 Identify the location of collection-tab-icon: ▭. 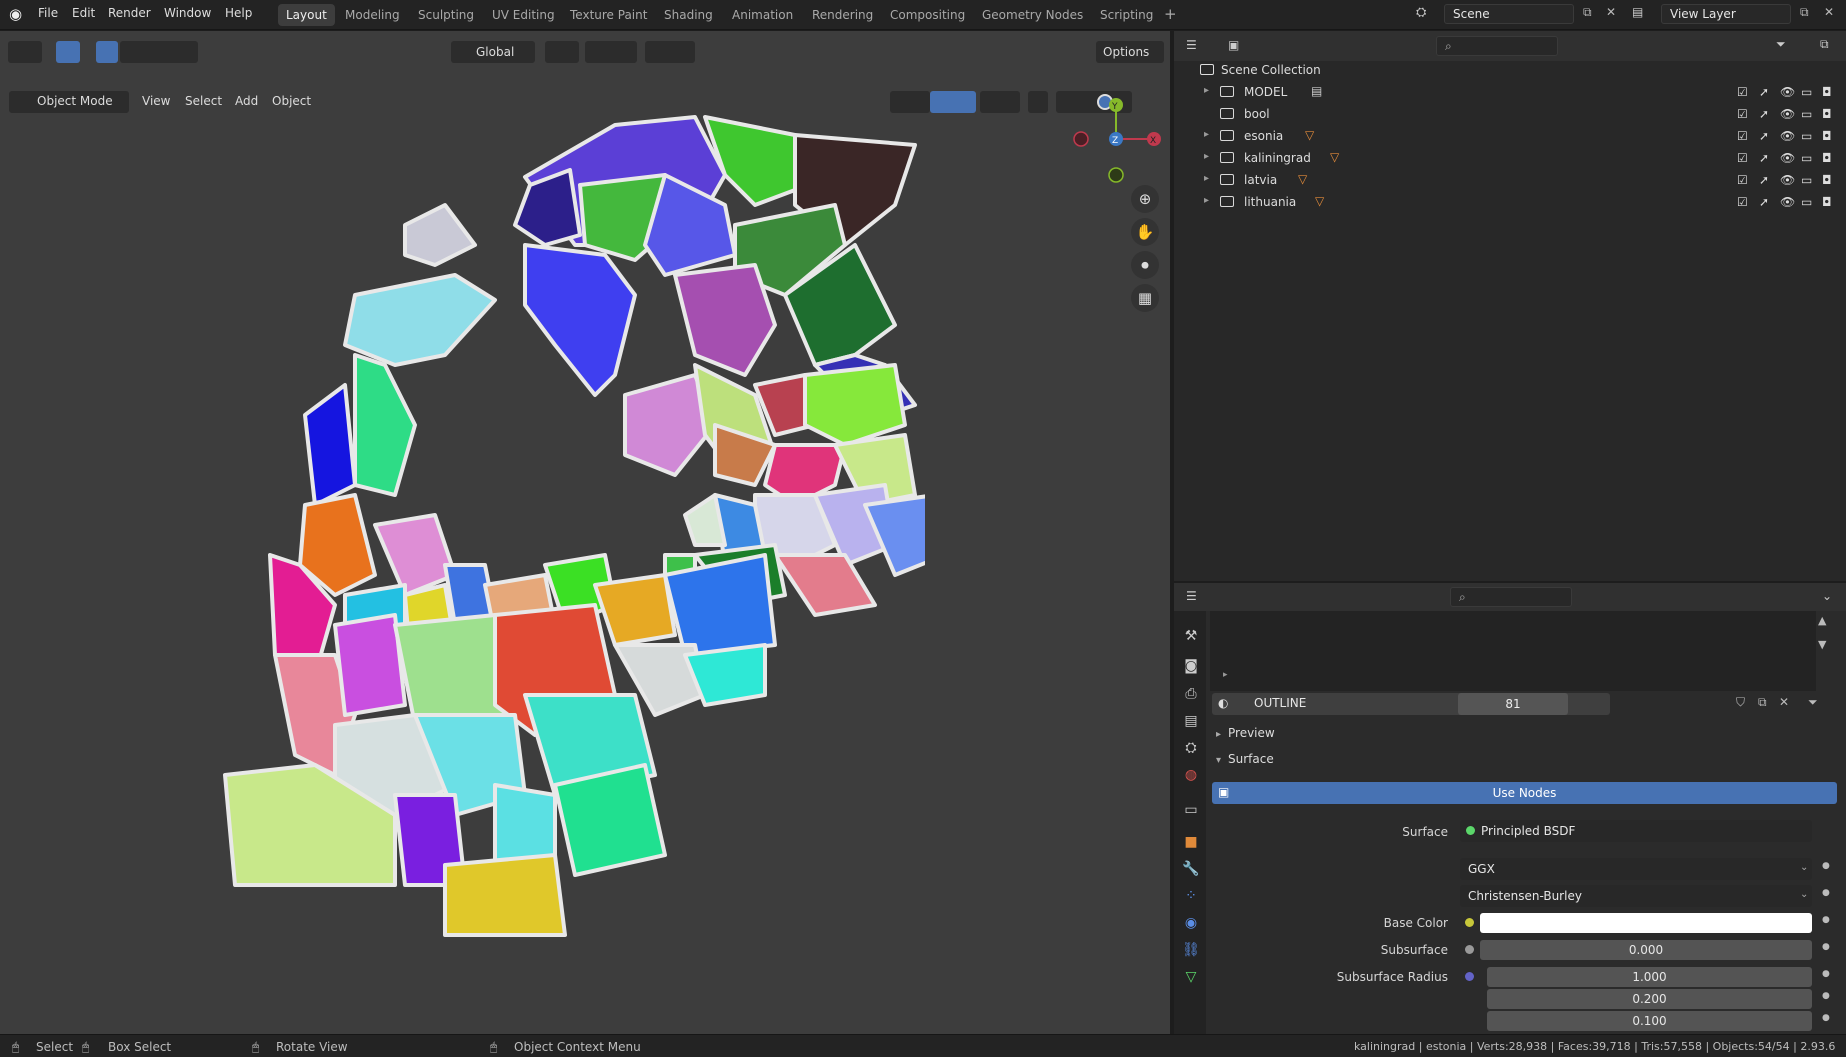
(1191, 810).